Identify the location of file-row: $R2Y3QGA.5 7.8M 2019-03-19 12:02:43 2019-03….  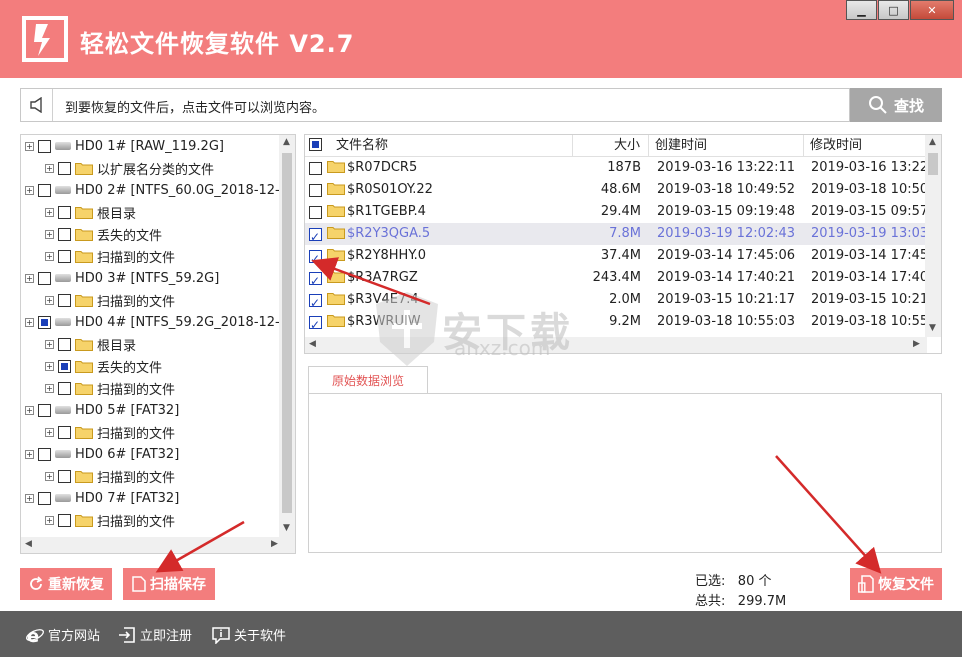
(616, 234).